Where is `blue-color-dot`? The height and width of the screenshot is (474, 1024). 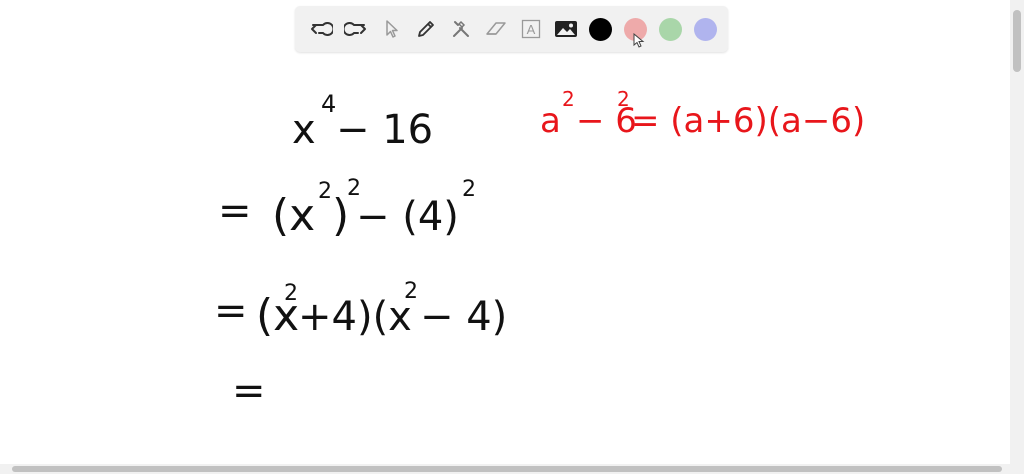
blue-color-dot is located at coordinates (705, 29).